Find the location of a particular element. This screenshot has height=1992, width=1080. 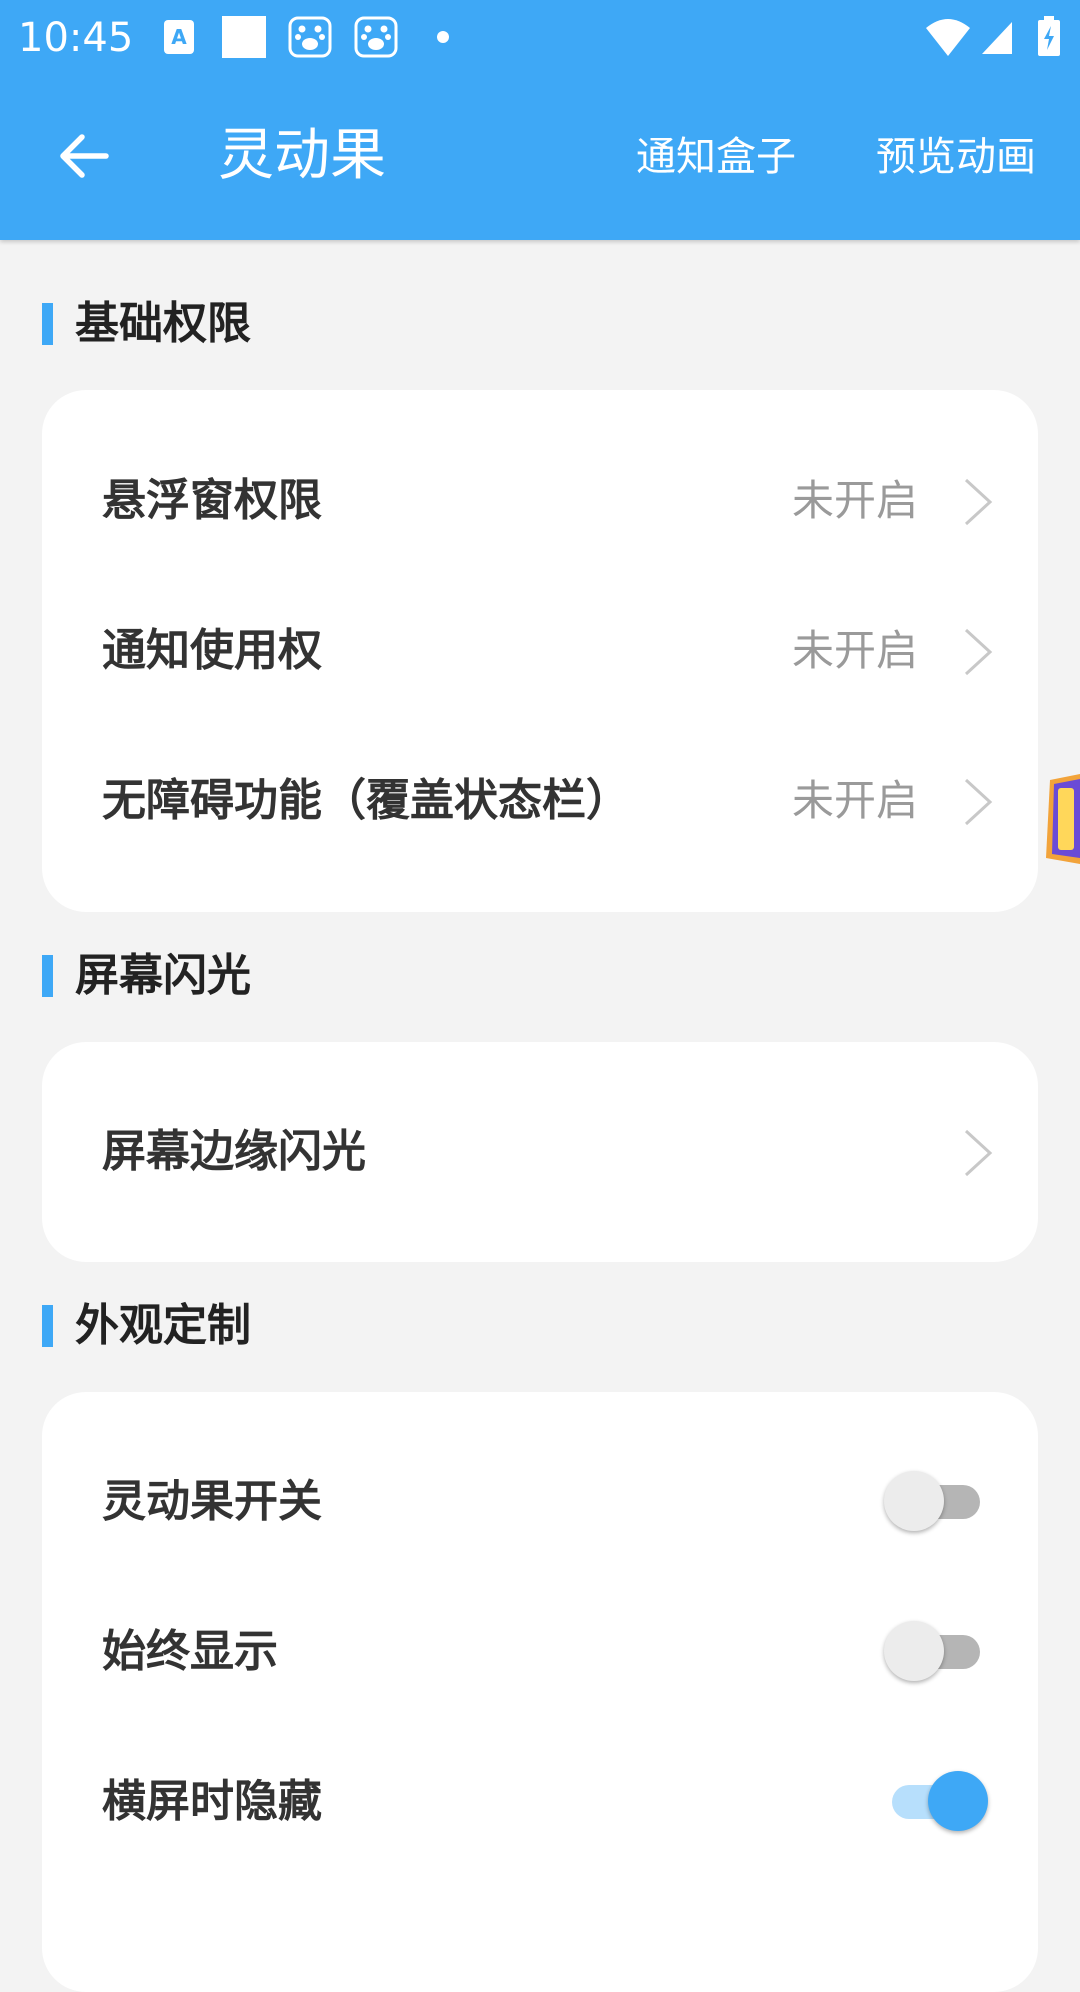

card-screen-flash: 屏幕边缘闪光 is located at coordinates (540, 1152).